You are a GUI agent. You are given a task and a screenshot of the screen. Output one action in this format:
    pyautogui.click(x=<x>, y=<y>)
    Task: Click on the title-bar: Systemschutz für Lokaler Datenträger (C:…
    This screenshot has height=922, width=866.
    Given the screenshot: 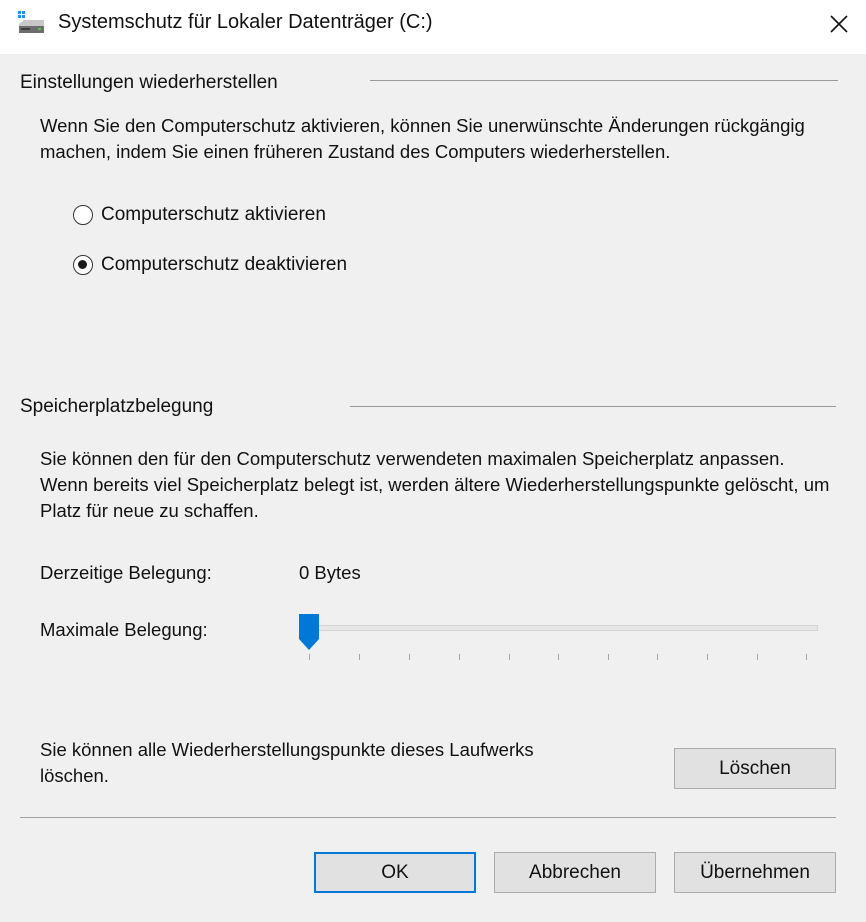 What is the action you would take?
    pyautogui.click(x=433, y=27)
    